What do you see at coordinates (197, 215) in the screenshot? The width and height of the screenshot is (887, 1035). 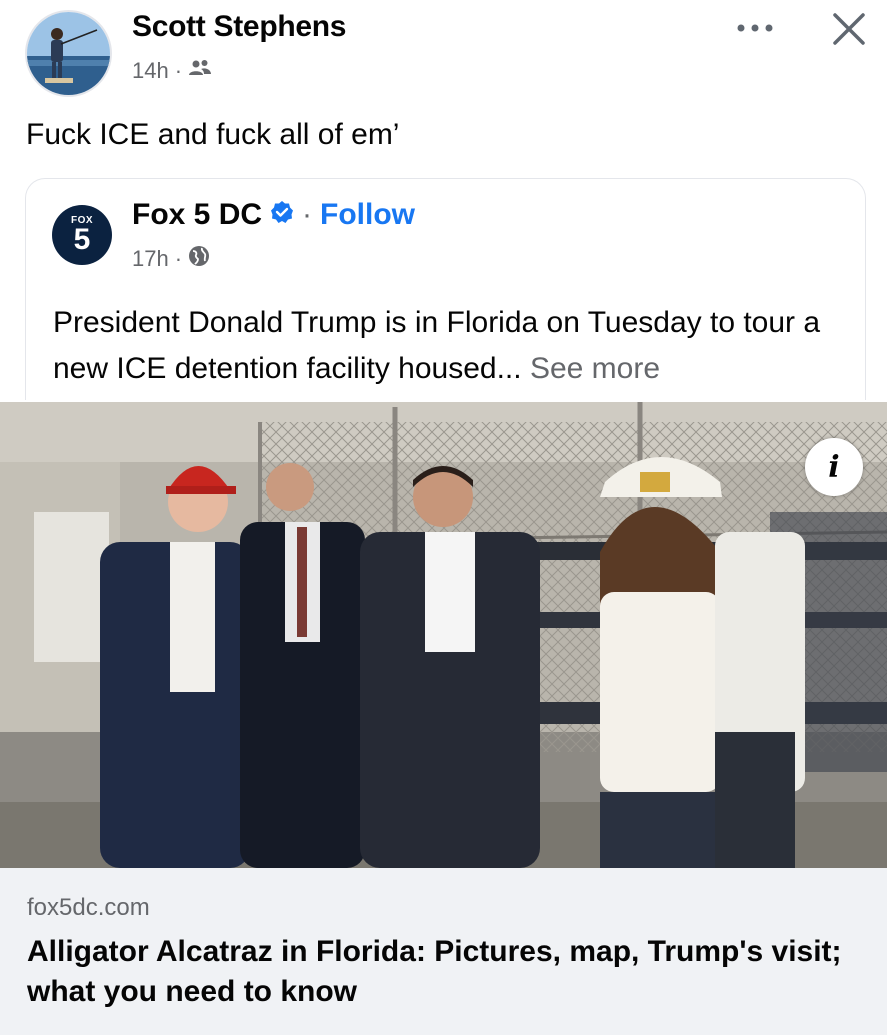 I see `page-name: Fox 5 DC` at bounding box center [197, 215].